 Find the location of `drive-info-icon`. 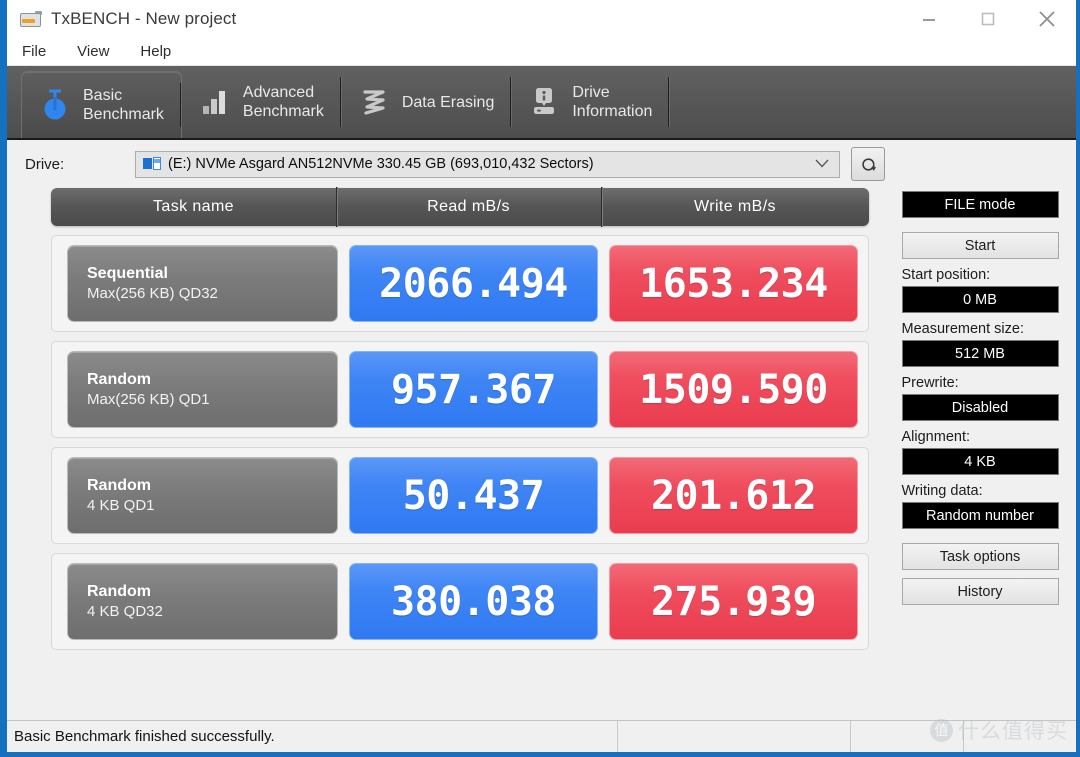

drive-info-icon is located at coordinates (544, 102).